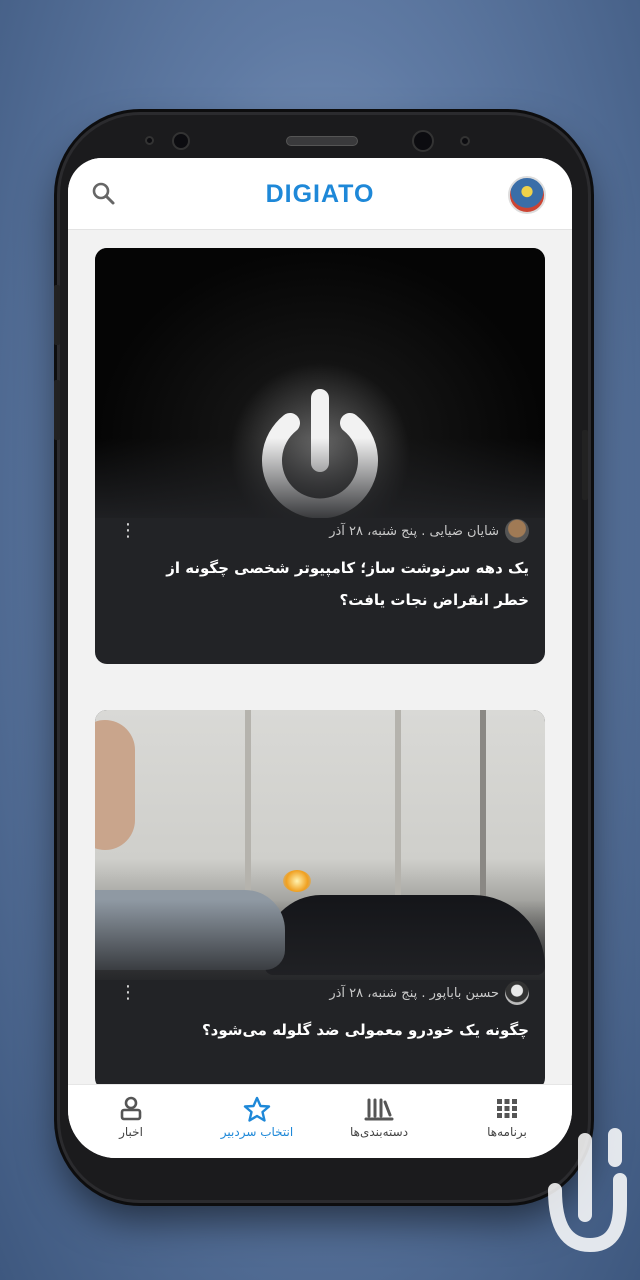 Image resolution: width=640 pixels, height=1280 pixels. I want to click on head-shape, so click(115, 785).